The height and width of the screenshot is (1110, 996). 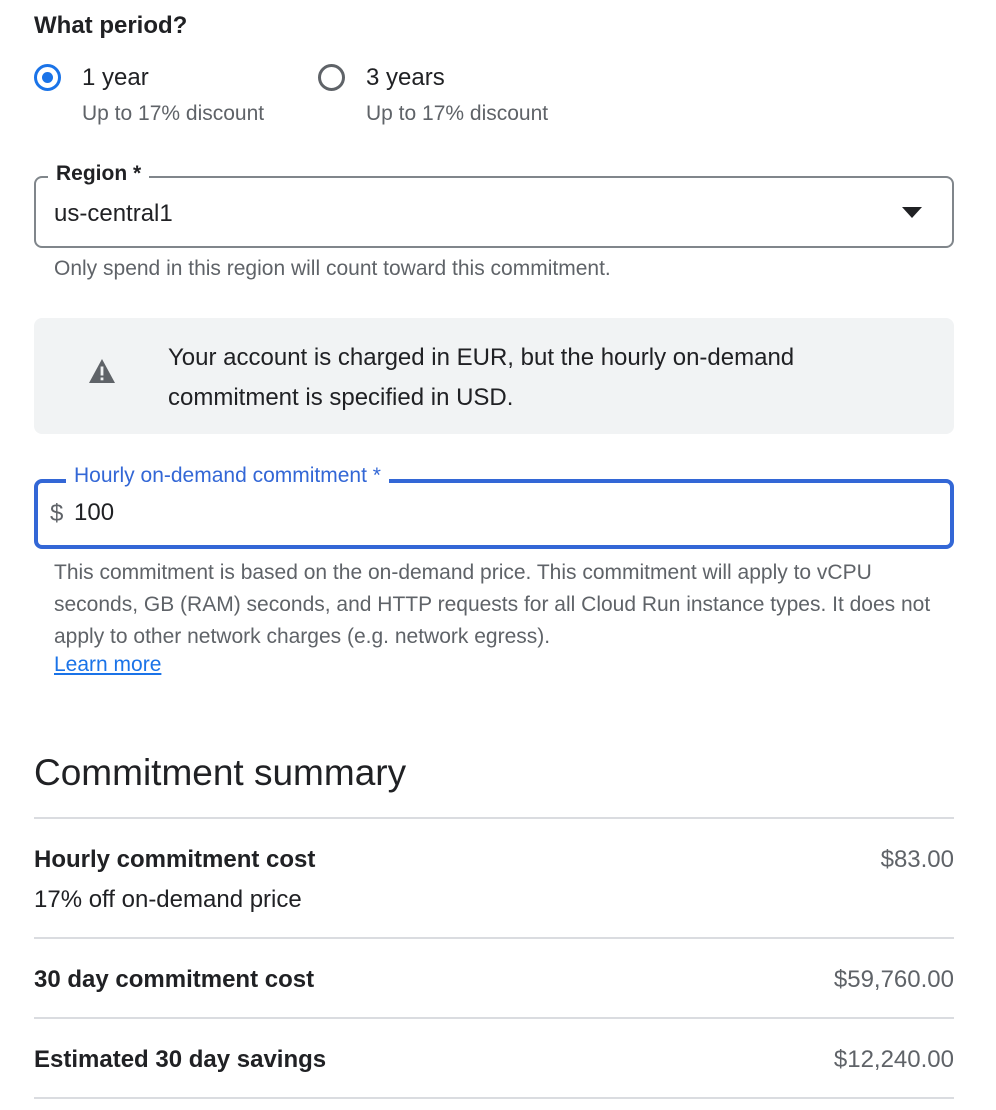 What do you see at coordinates (494, 205) in the screenshot?
I see `region-select: Region * us-central1` at bounding box center [494, 205].